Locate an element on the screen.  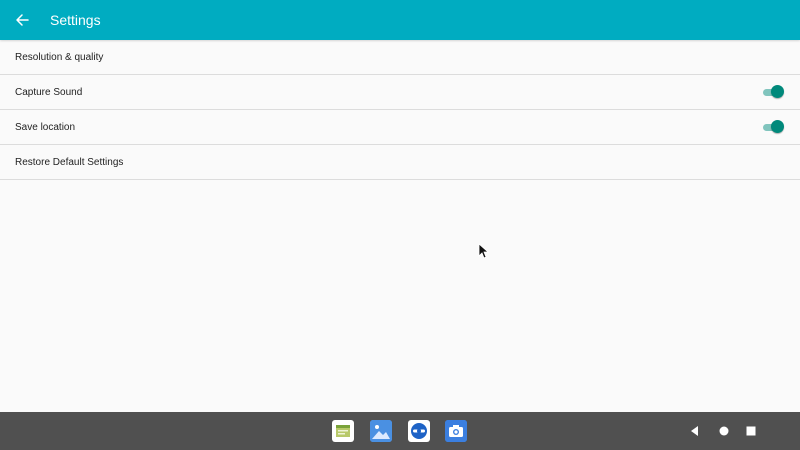
setting-label: Save location is located at coordinates (45, 127).